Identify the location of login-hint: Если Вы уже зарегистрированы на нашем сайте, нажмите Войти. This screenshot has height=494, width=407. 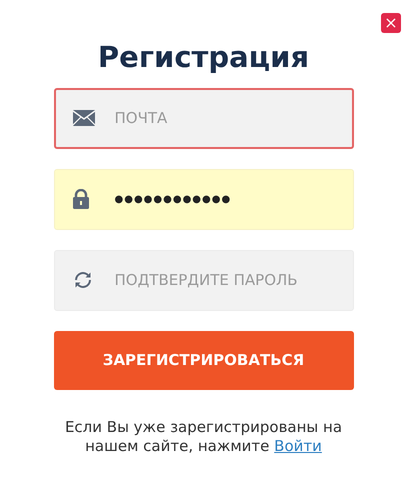
(204, 437).